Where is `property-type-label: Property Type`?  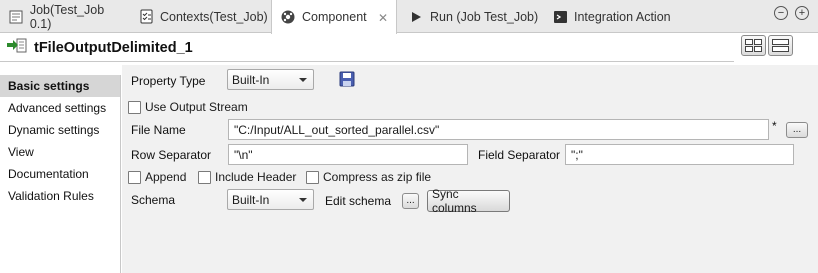
property-type-label: Property Type is located at coordinates (168, 81).